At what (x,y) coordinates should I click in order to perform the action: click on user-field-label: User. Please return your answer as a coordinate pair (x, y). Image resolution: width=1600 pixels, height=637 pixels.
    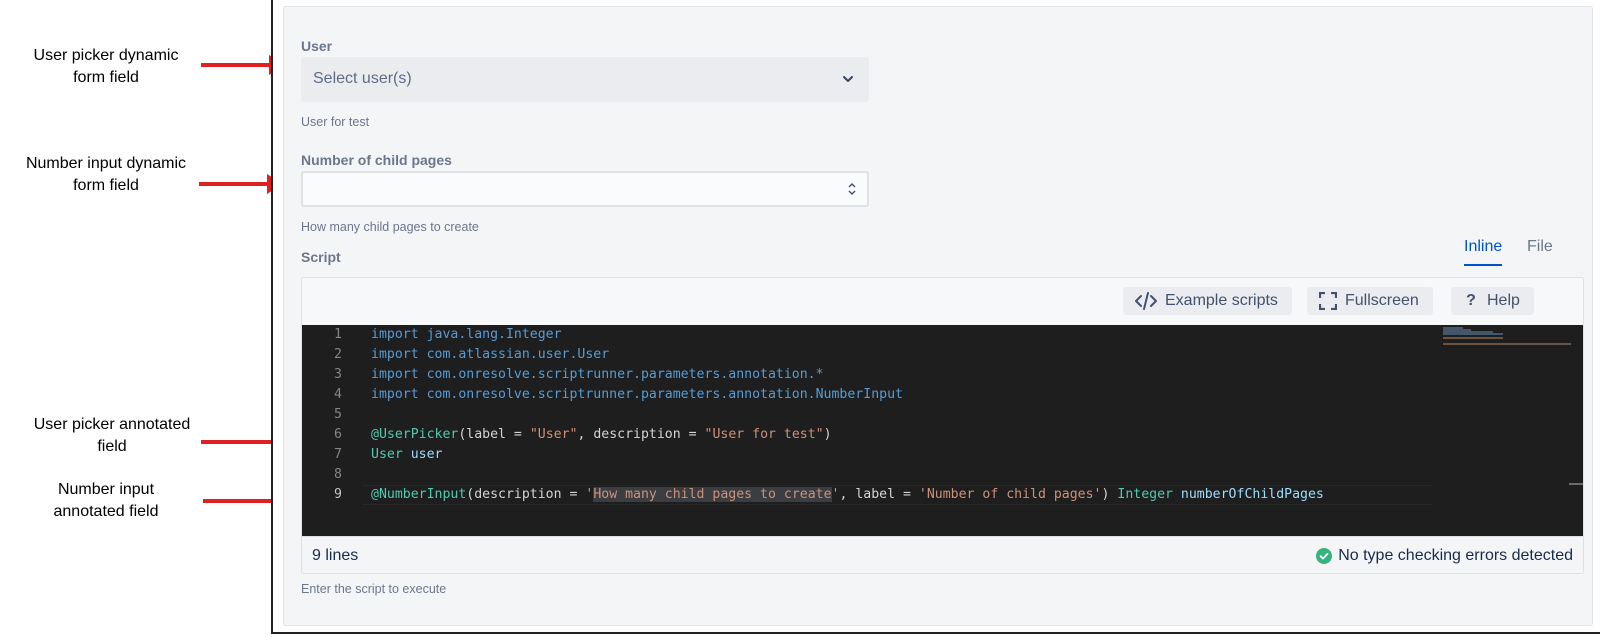
    Looking at the image, I should click on (317, 46).